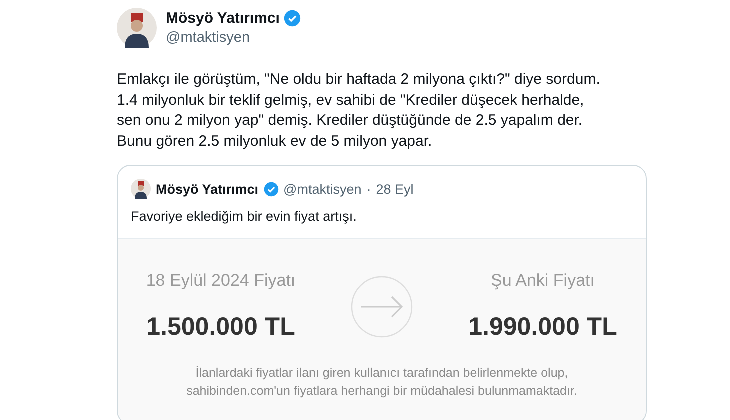 This screenshot has width=730, height=420. What do you see at coordinates (395, 189) in the screenshot?
I see `post-date: 28 Eyl` at bounding box center [395, 189].